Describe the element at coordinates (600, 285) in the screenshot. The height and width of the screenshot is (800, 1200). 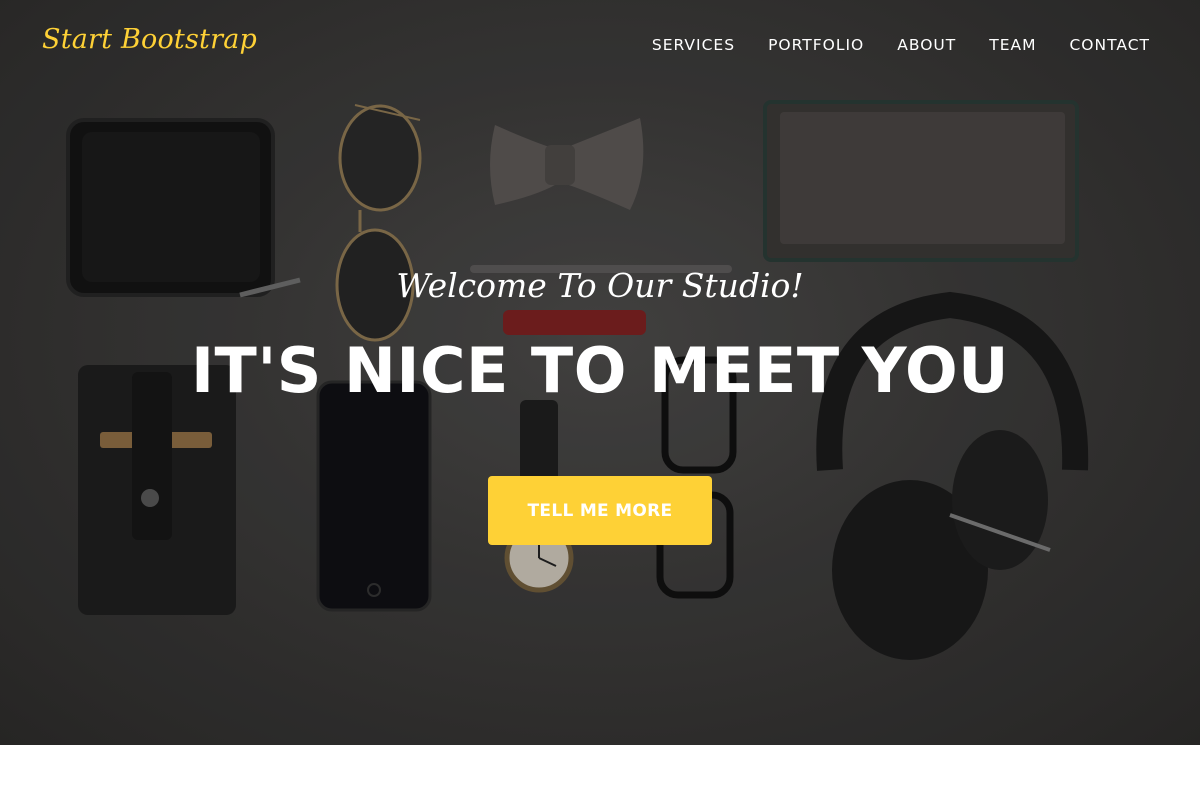
I see `hero-subheading: Welcome To Our Studio!` at that location.